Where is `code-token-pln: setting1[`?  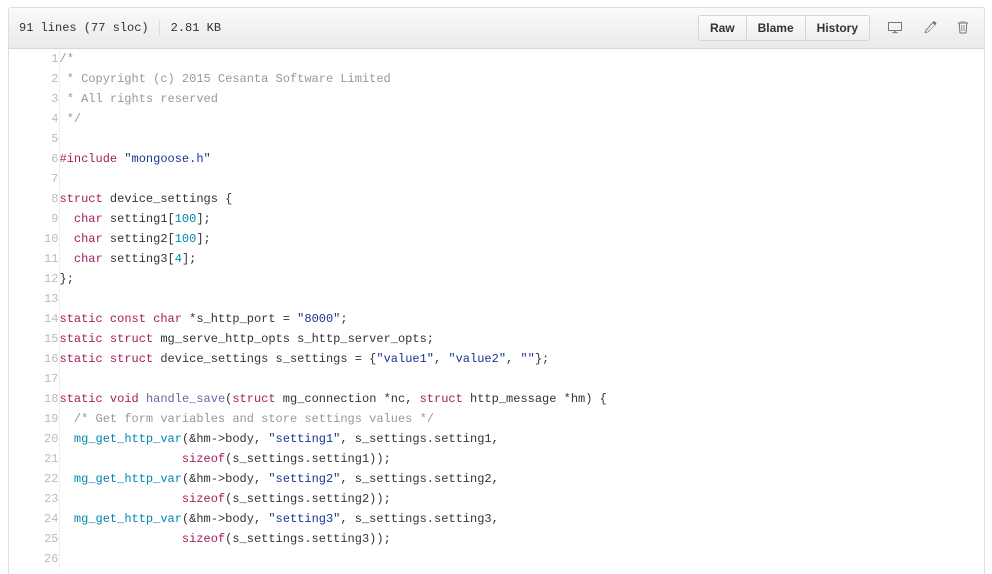 code-token-pln: setting1[ is located at coordinates (138, 219).